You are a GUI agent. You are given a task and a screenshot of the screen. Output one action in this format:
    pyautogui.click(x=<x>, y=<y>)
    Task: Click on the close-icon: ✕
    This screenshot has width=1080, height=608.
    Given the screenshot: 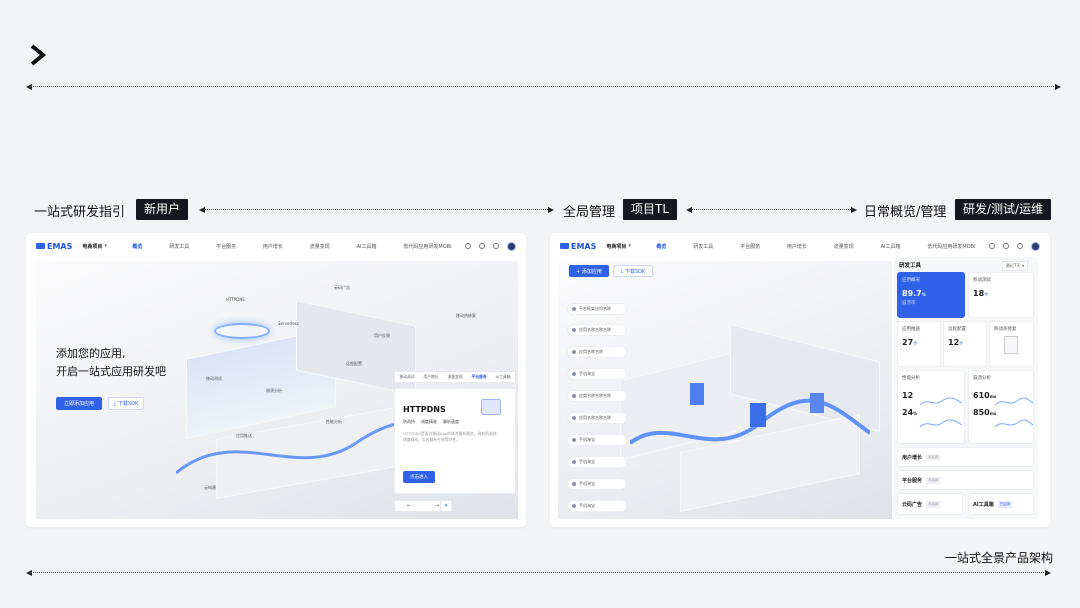 What is the action you would take?
    pyautogui.click(x=446, y=506)
    